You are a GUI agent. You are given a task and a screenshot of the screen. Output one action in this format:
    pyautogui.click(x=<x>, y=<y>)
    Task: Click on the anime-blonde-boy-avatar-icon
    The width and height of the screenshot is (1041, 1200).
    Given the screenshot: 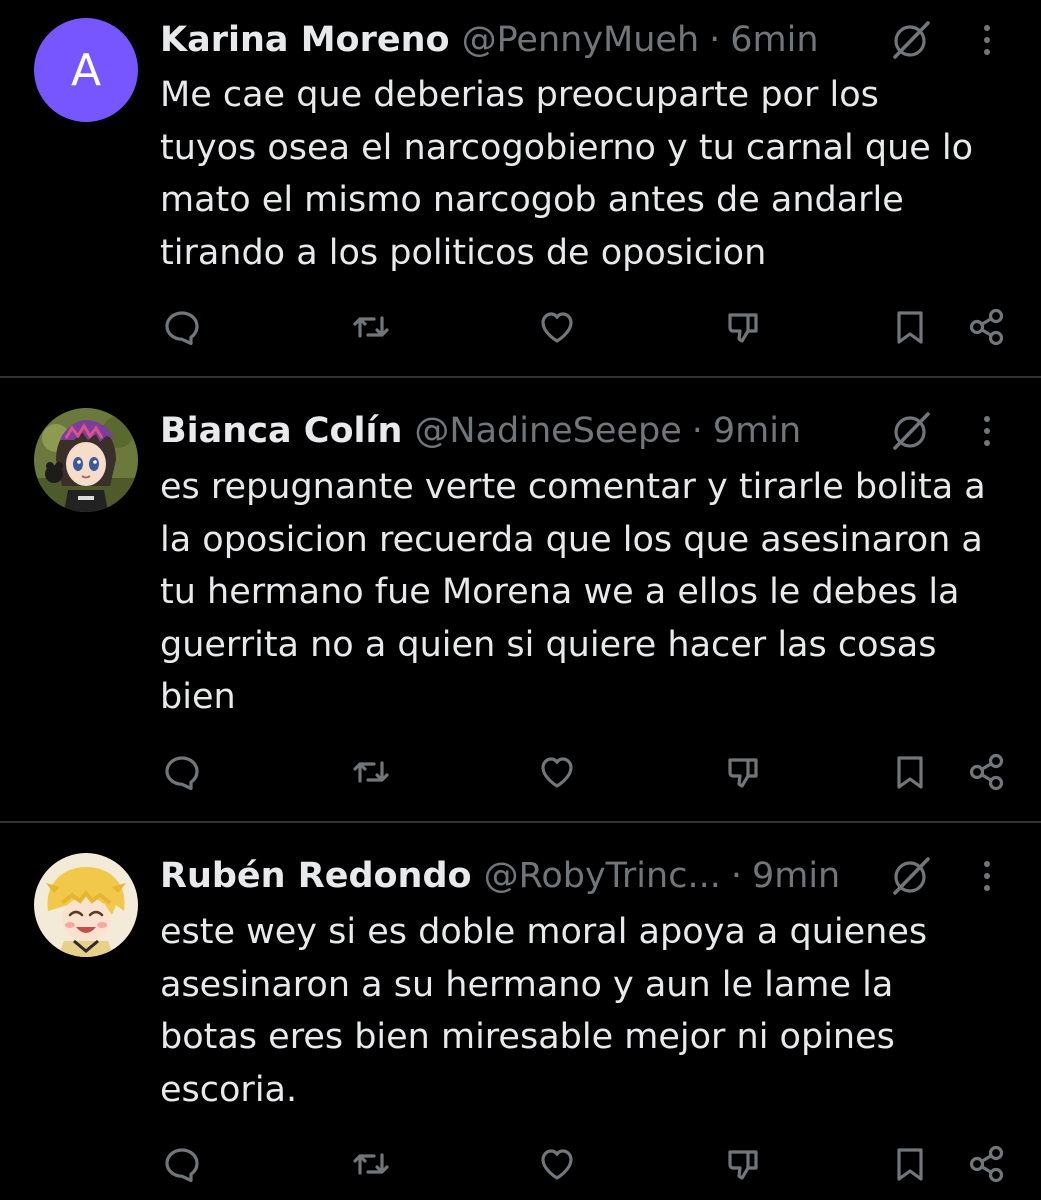 What is the action you would take?
    pyautogui.click(x=86, y=905)
    